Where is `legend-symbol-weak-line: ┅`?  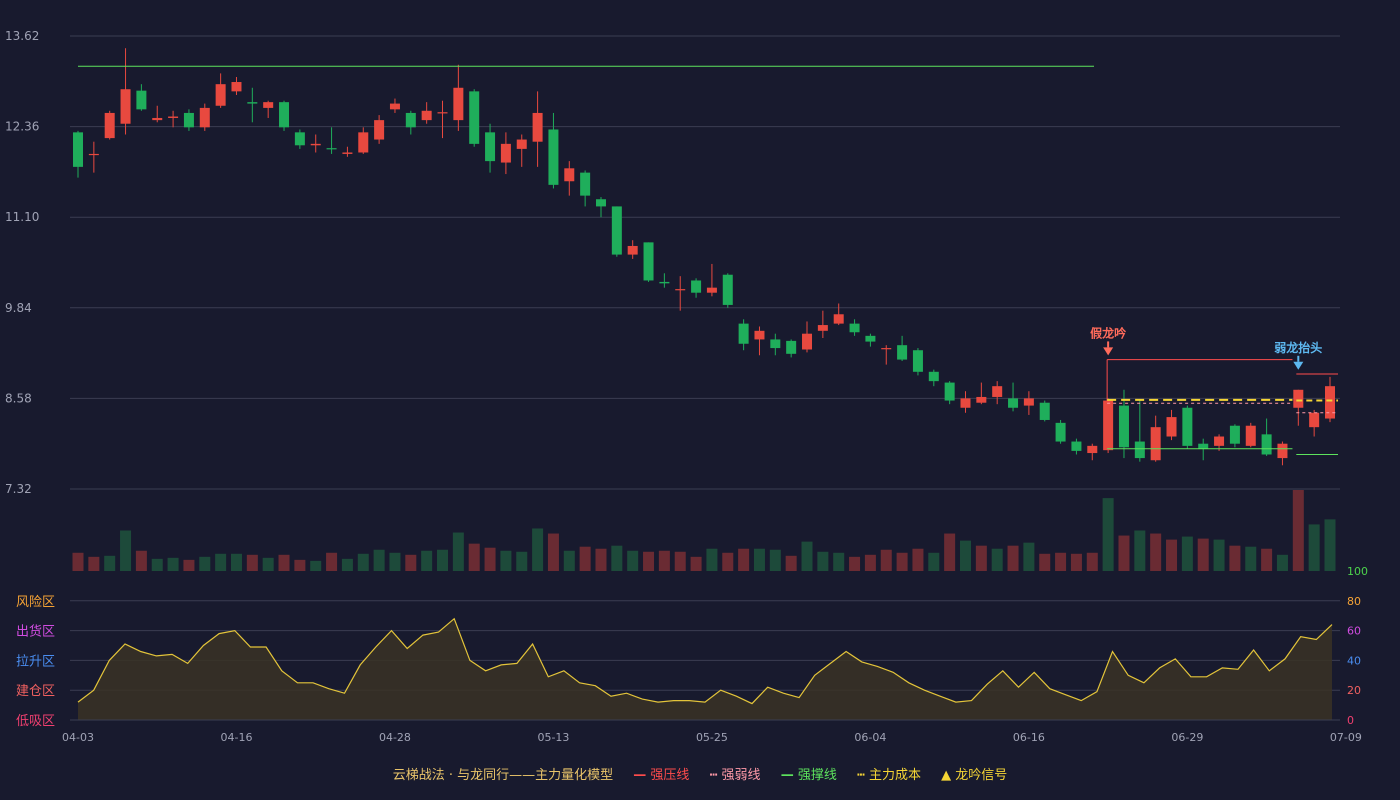
legend-symbol-weak-line: ┅ is located at coordinates (713, 775).